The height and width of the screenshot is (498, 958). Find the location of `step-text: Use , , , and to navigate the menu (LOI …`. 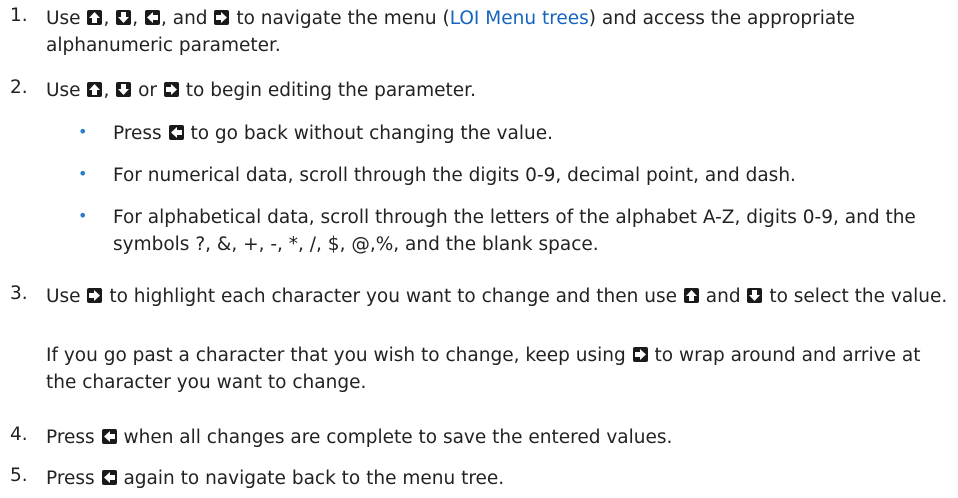

step-text: Use , , , and to navigate the menu (LOI … is located at coordinates (498, 32).